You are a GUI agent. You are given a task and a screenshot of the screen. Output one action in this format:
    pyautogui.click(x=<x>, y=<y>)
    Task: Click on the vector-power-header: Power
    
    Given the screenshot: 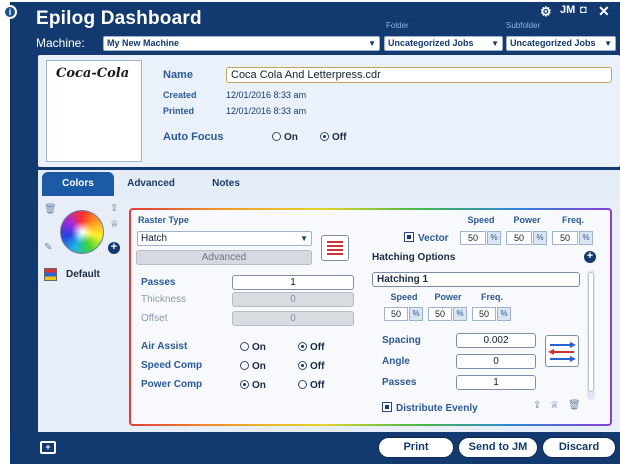 What is the action you would take?
    pyautogui.click(x=527, y=220)
    